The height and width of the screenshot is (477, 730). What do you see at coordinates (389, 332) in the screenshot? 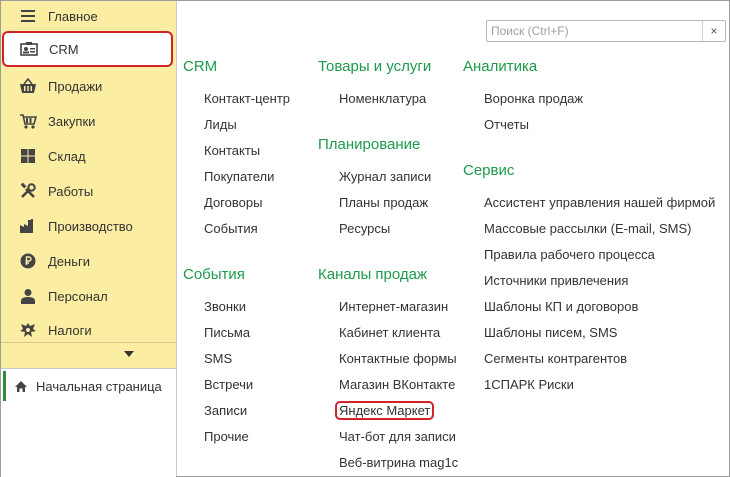
I see `link-client-cabinet: Кабинет клиента` at bounding box center [389, 332].